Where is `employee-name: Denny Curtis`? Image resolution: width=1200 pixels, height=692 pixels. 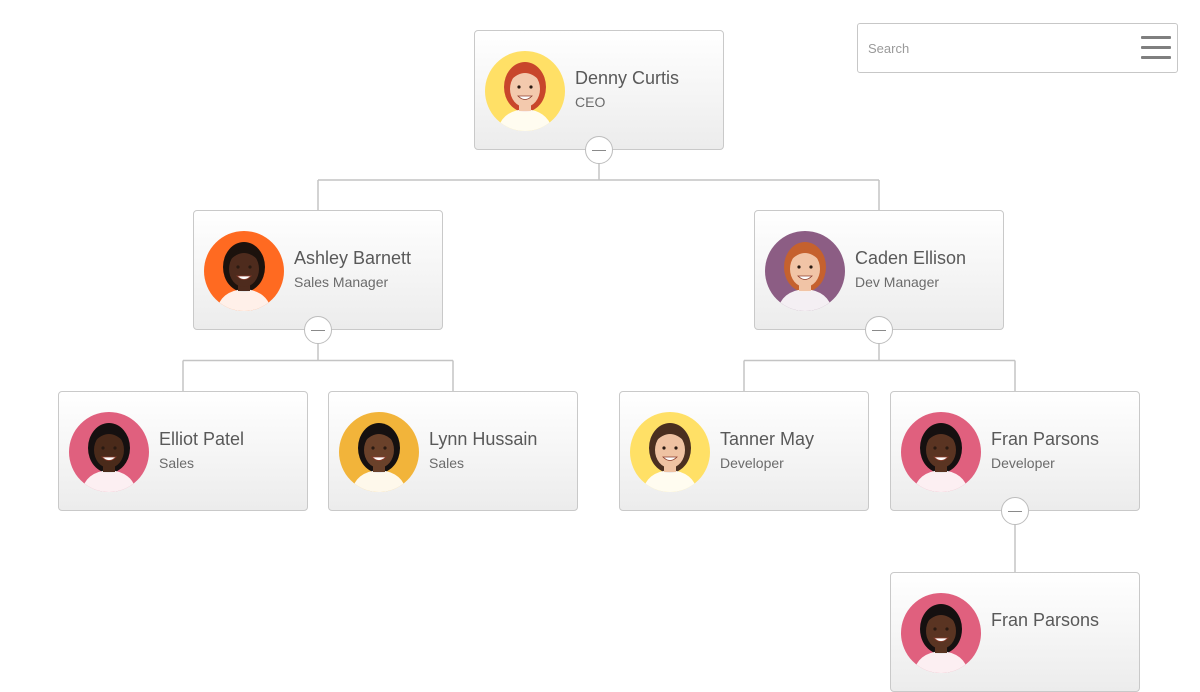
employee-name: Denny Curtis is located at coordinates (627, 78).